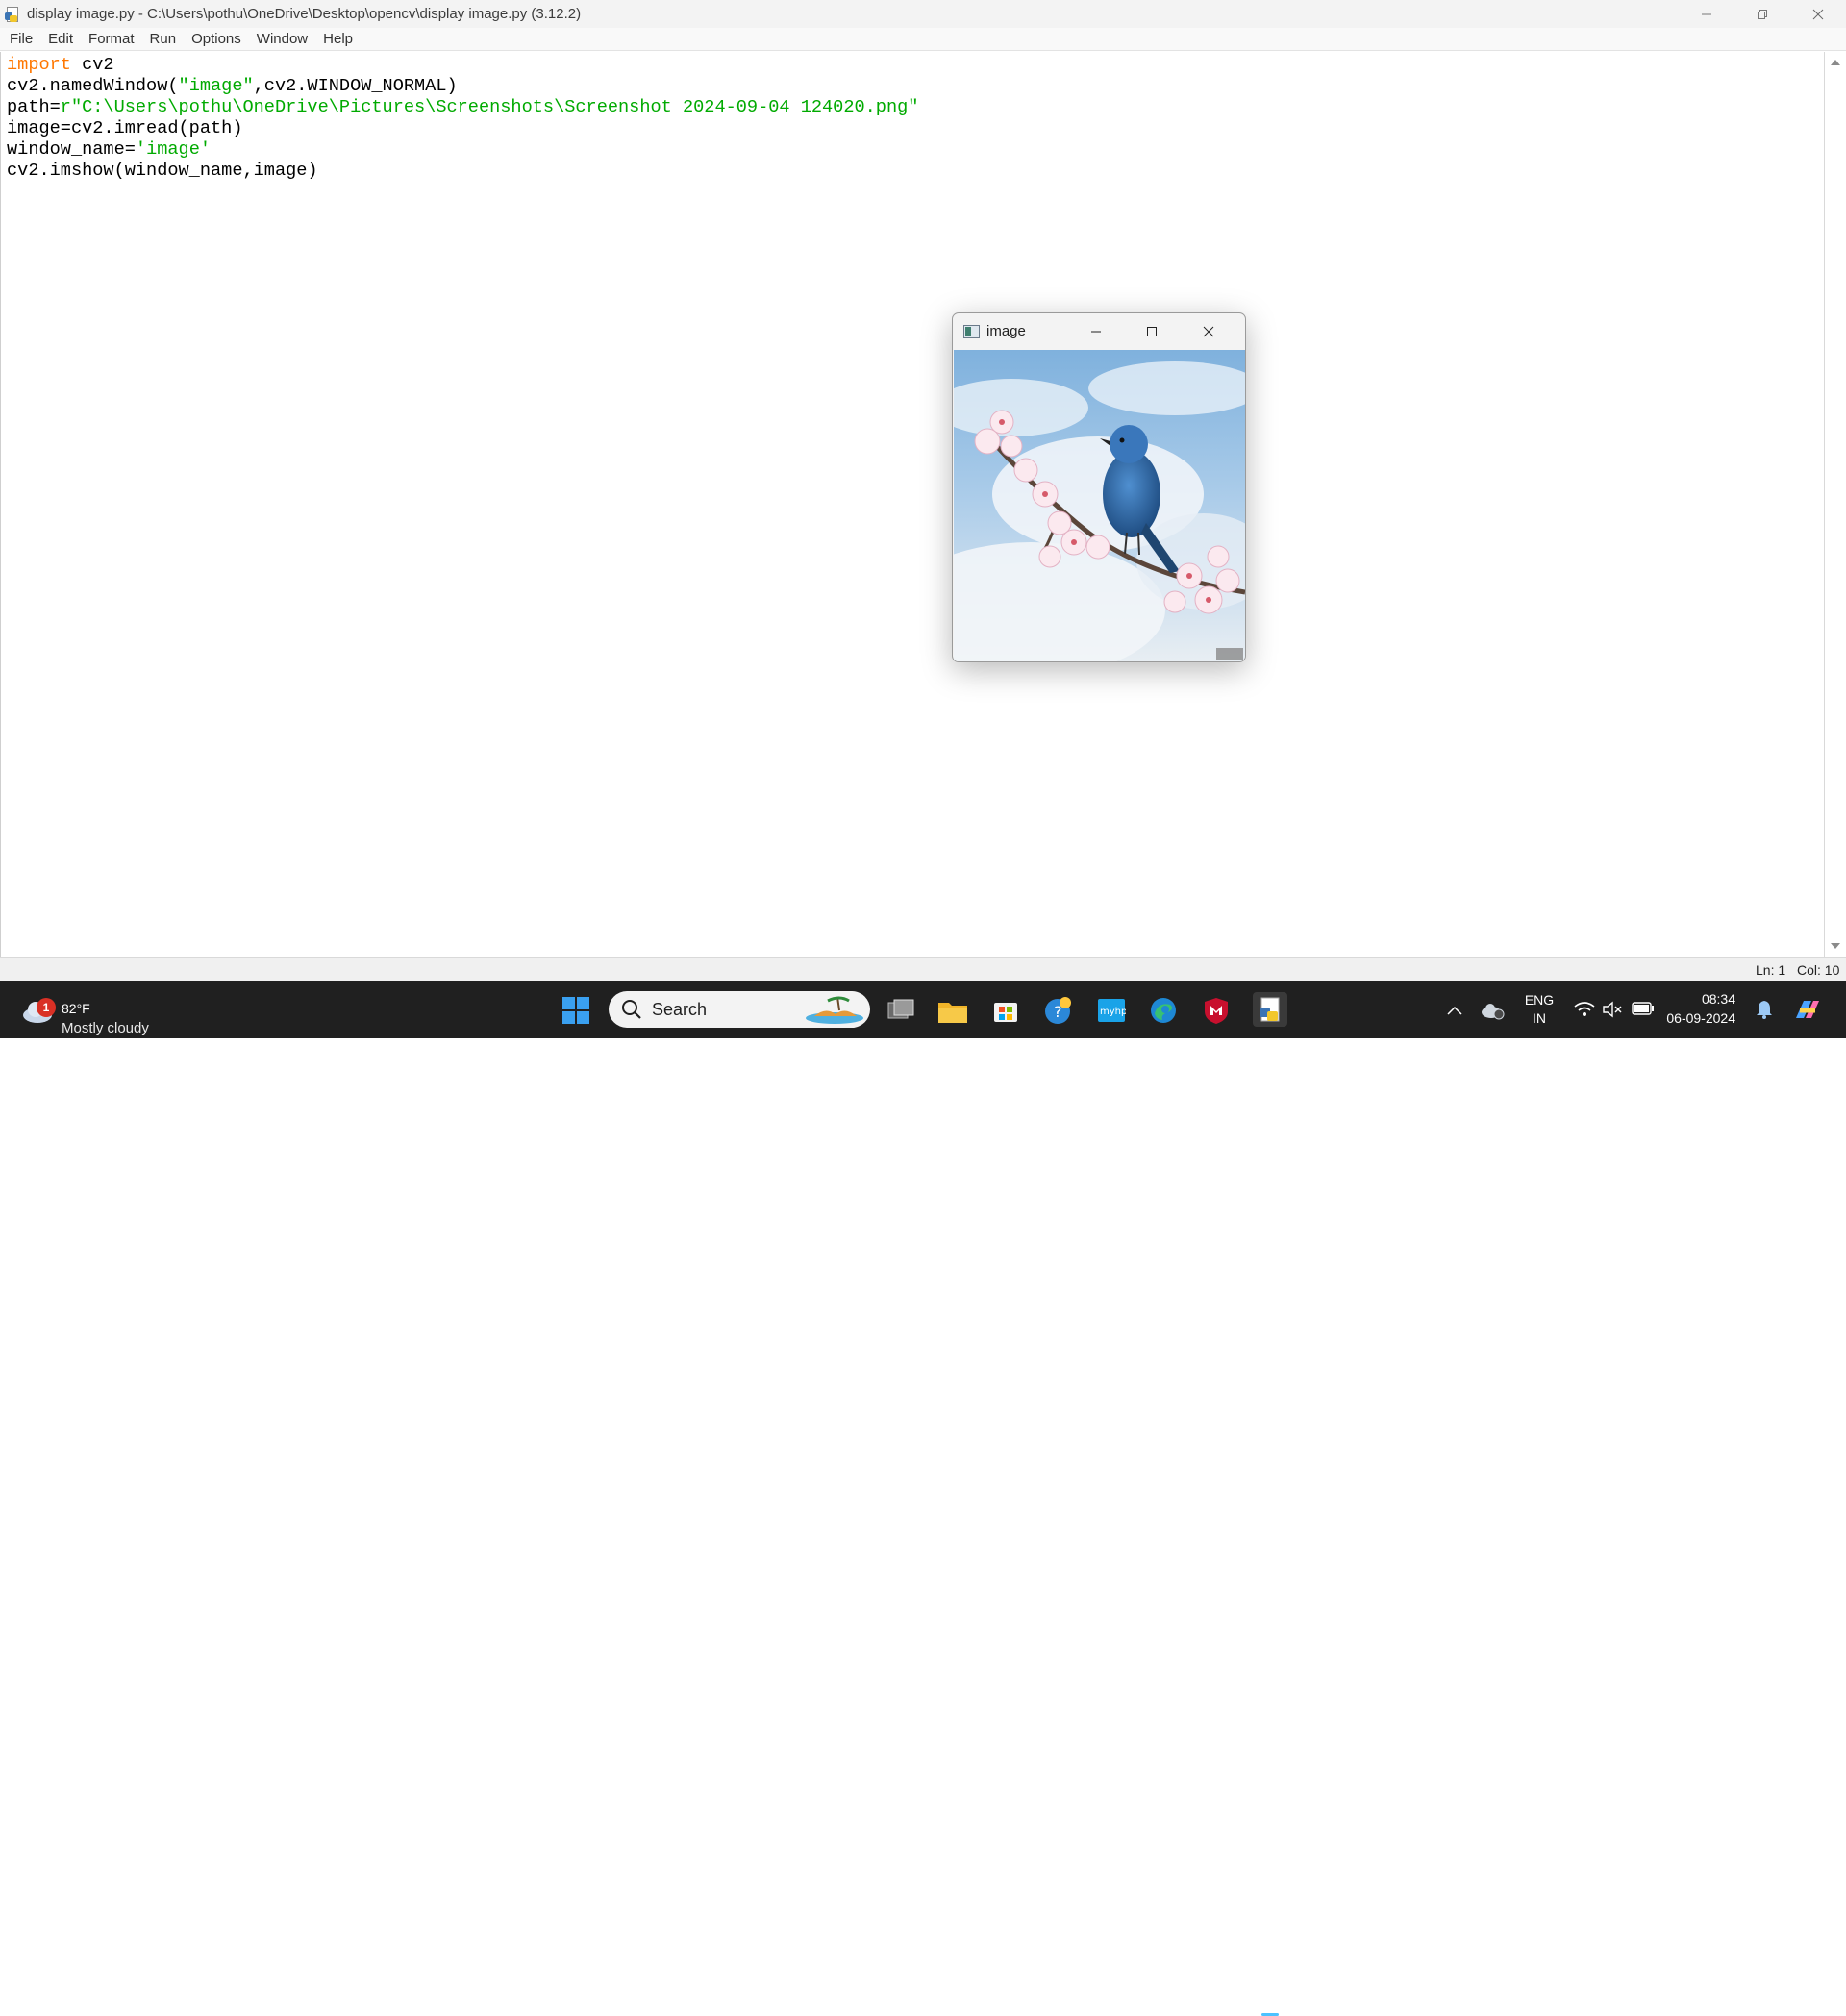 The image size is (1846, 2016). What do you see at coordinates (1539, 1018) in the screenshot?
I see `language-indicator-bottom: IN` at bounding box center [1539, 1018].